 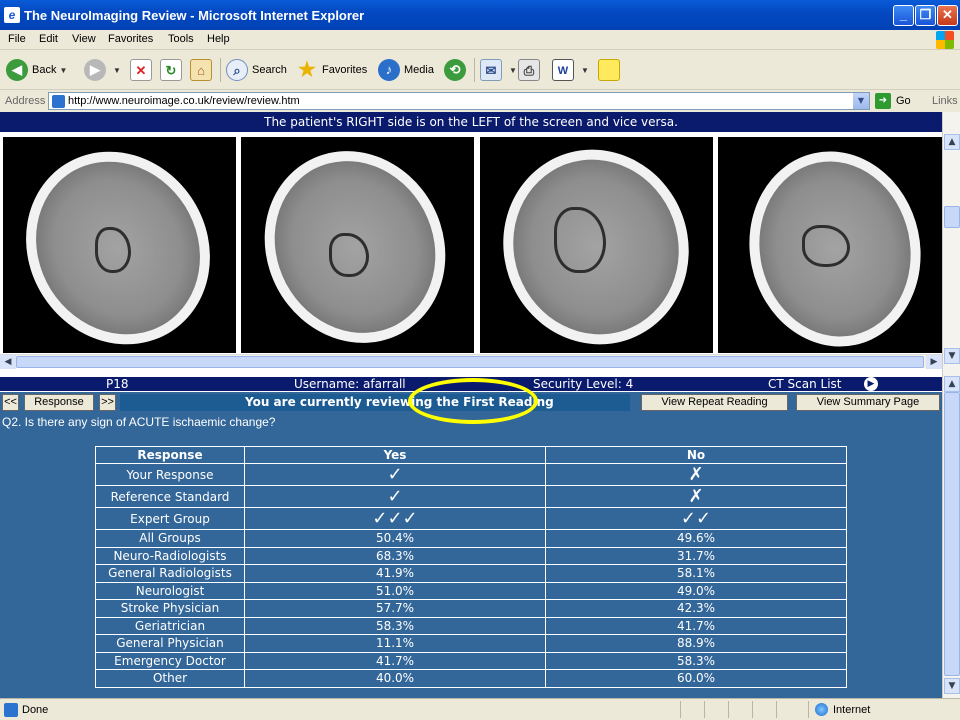 I want to click on view-summary-page-button: View Summary Page, so click(x=868, y=402).